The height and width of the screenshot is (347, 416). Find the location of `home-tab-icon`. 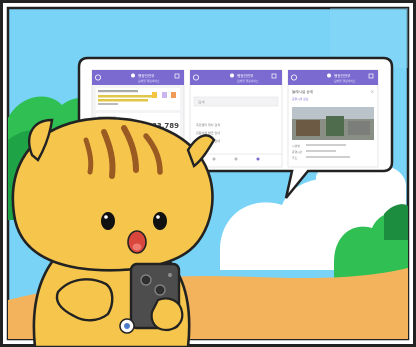

home-tab-icon is located at coordinates (214, 159).